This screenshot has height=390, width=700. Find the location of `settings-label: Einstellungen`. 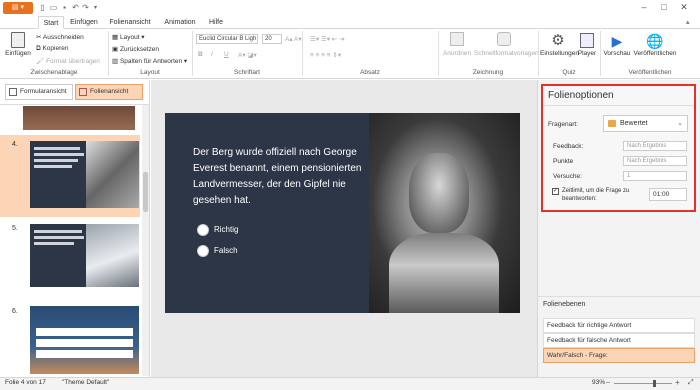

settings-label: Einstellungen is located at coordinates (560, 53).